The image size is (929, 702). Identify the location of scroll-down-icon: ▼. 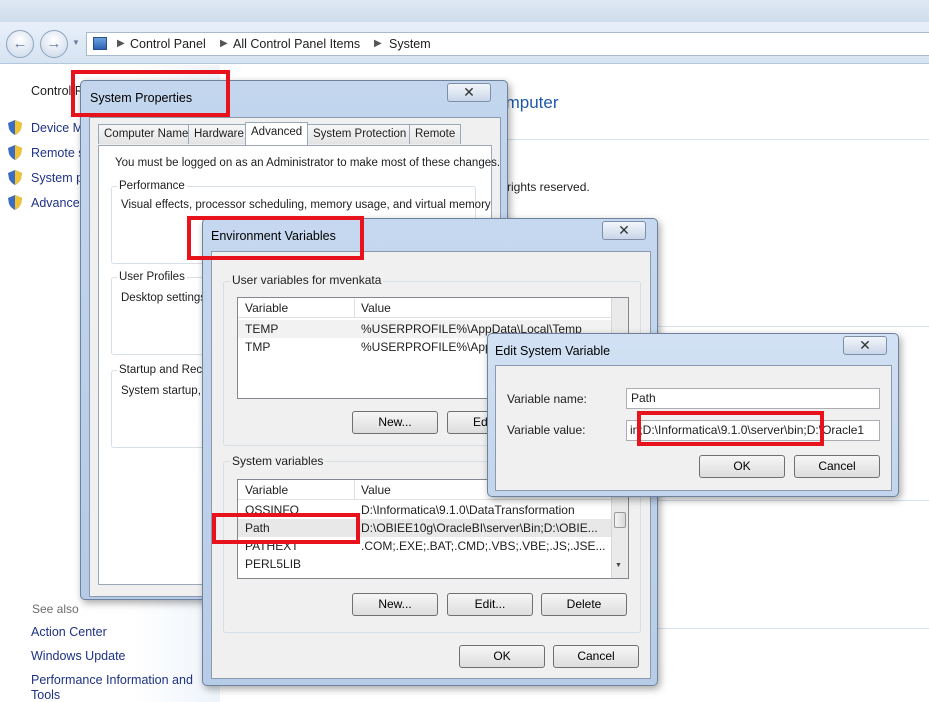
(618, 565).